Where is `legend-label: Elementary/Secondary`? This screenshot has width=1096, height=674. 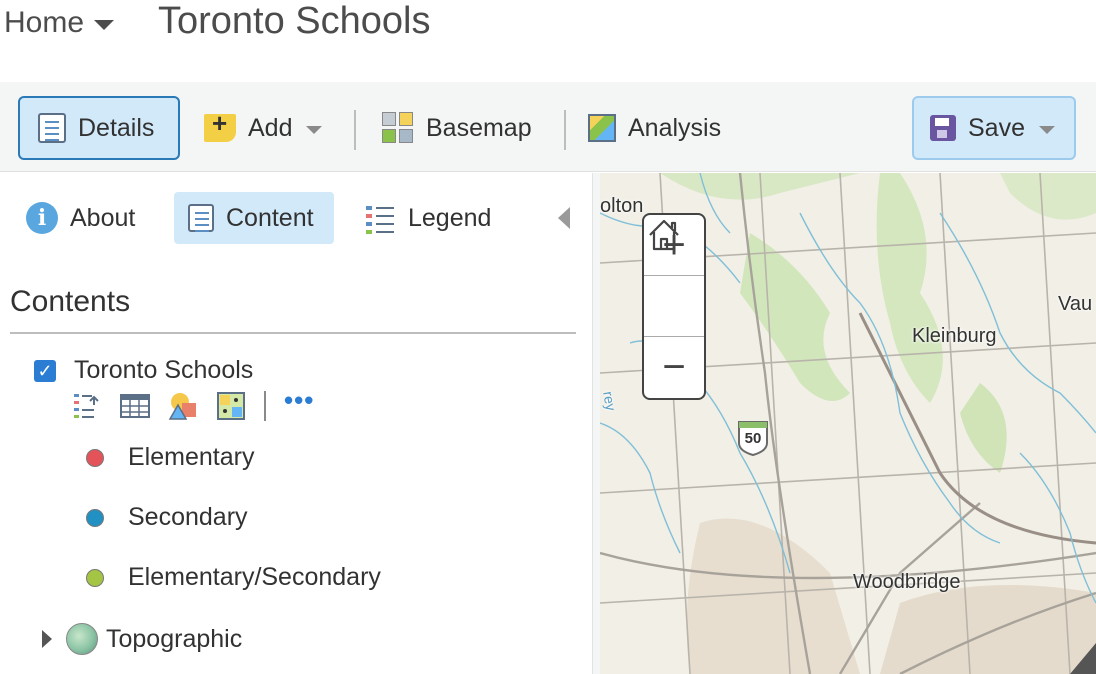 legend-label: Elementary/Secondary is located at coordinates (254, 577).